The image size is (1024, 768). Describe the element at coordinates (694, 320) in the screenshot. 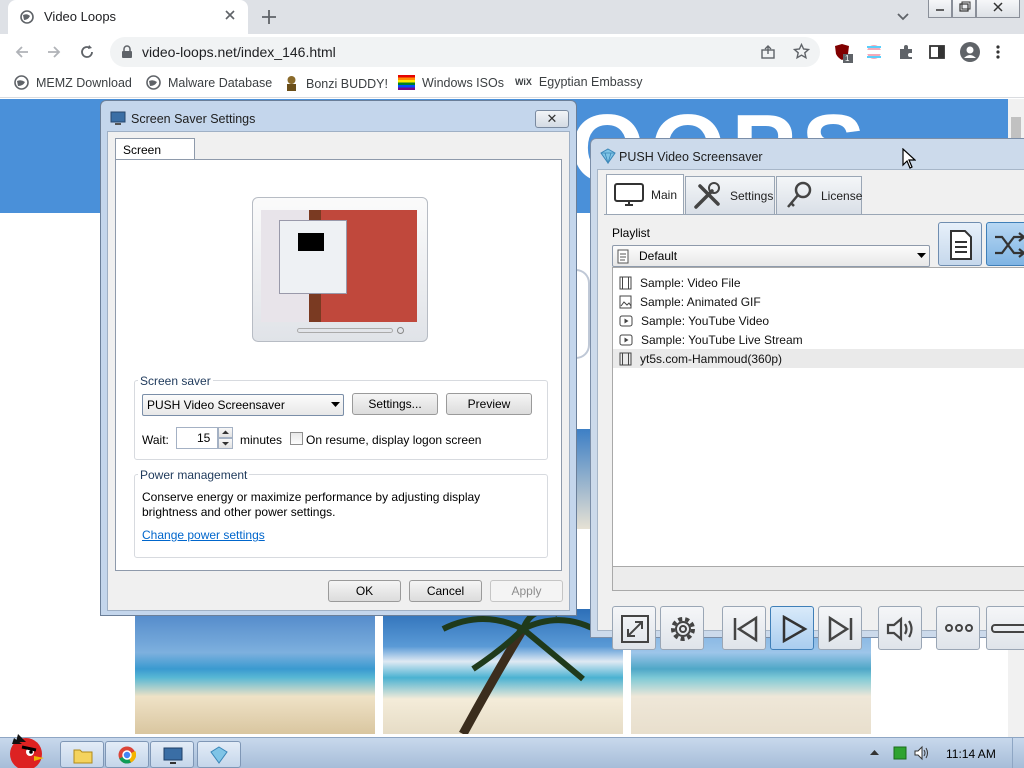

I see `list-item: Sample: YouTube Video` at that location.